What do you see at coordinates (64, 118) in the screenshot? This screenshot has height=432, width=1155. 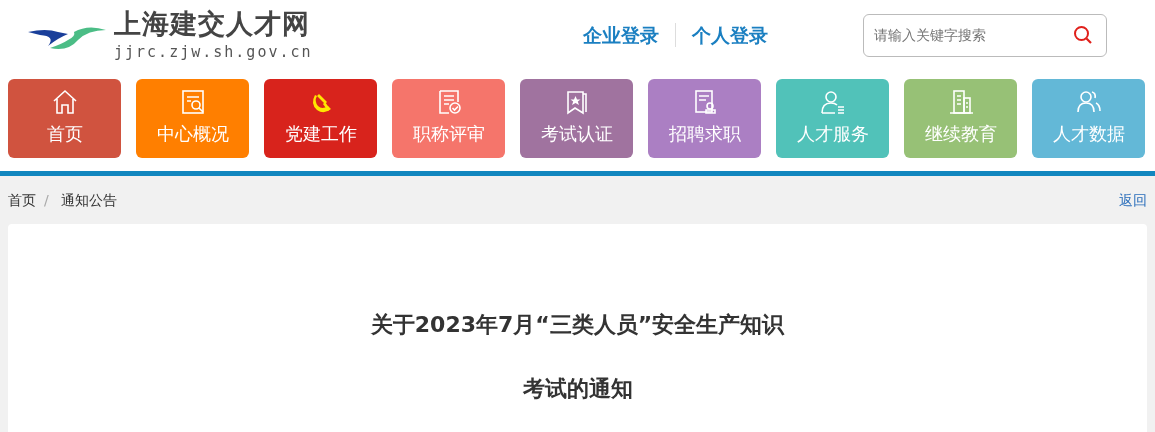 I see `nav-tile: 首页` at bounding box center [64, 118].